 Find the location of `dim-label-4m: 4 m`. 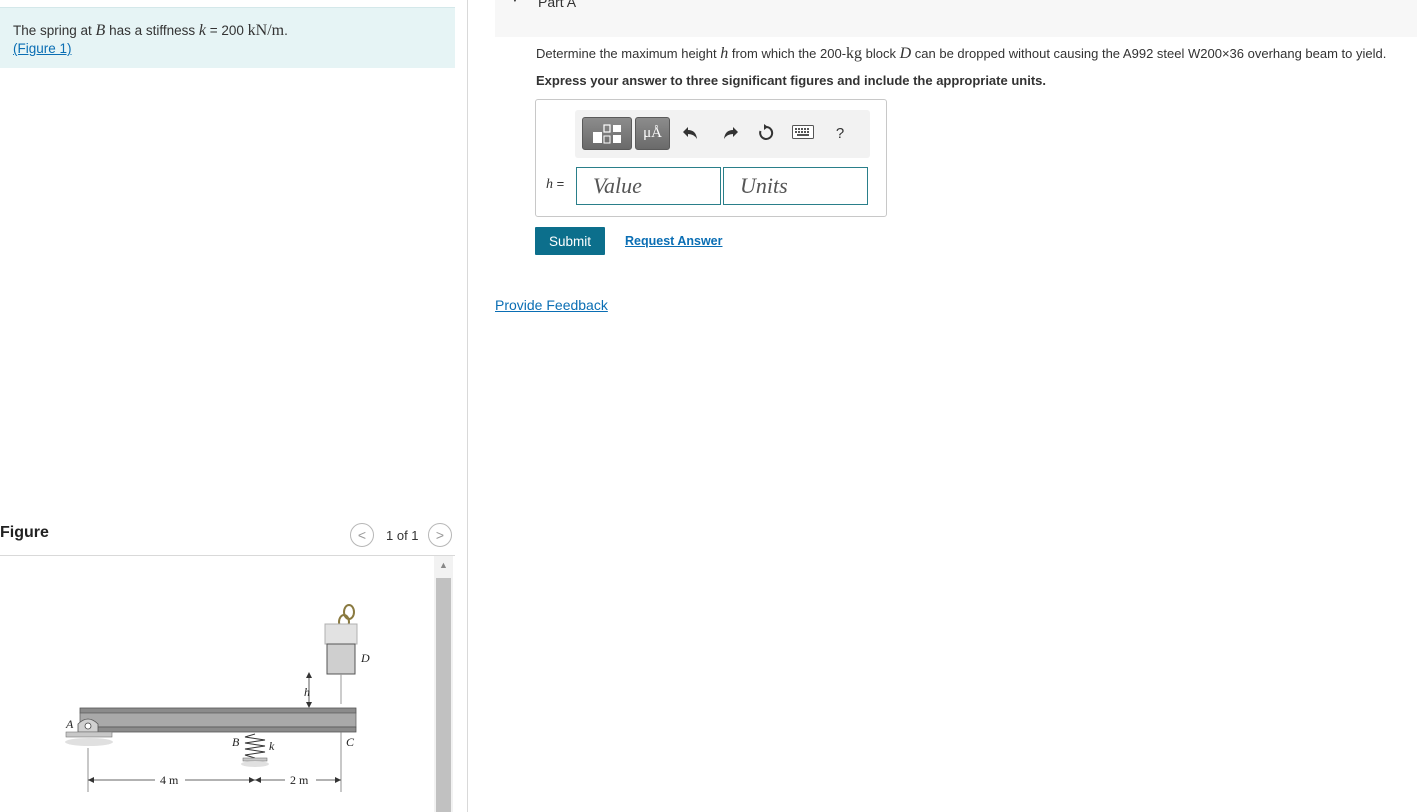

dim-label-4m: 4 m is located at coordinates (169, 780).